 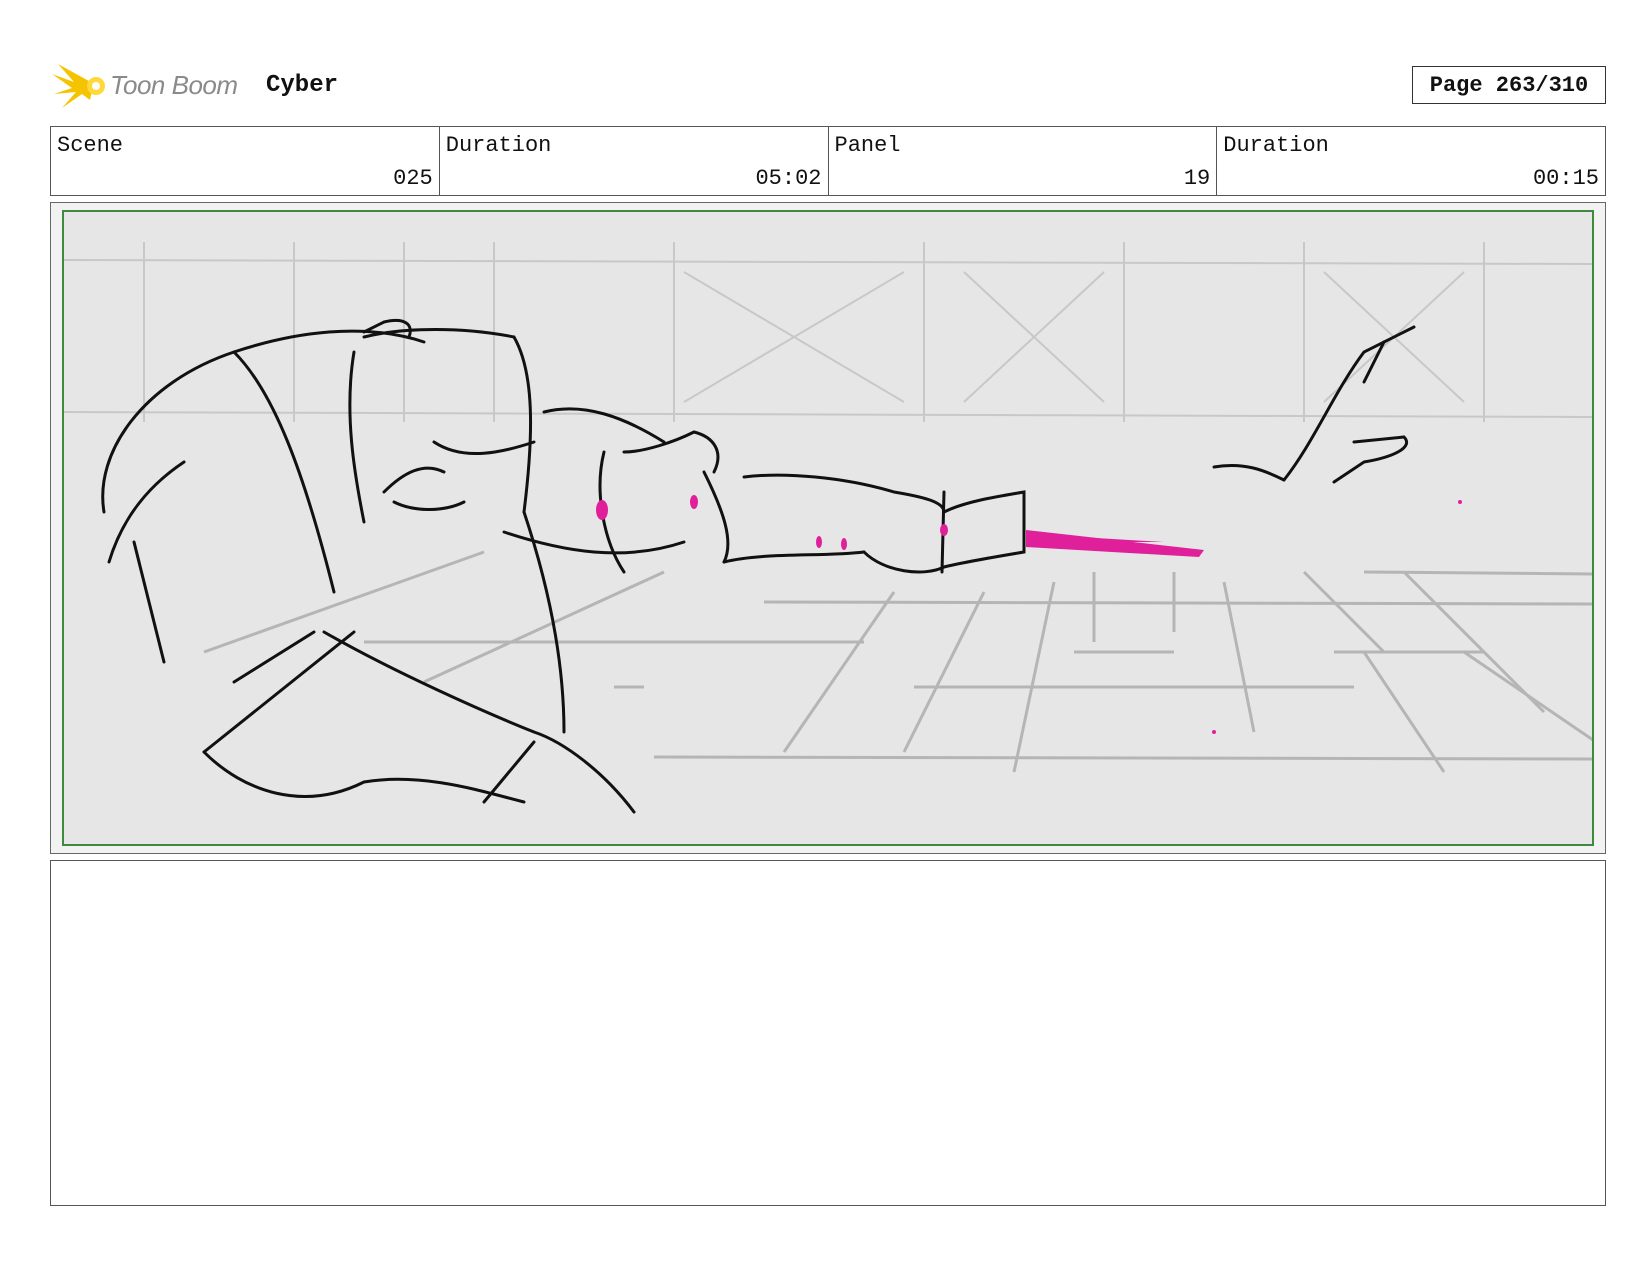 I want to click on scene-duration-cell: Duration 05:02, so click(x=634, y=161).